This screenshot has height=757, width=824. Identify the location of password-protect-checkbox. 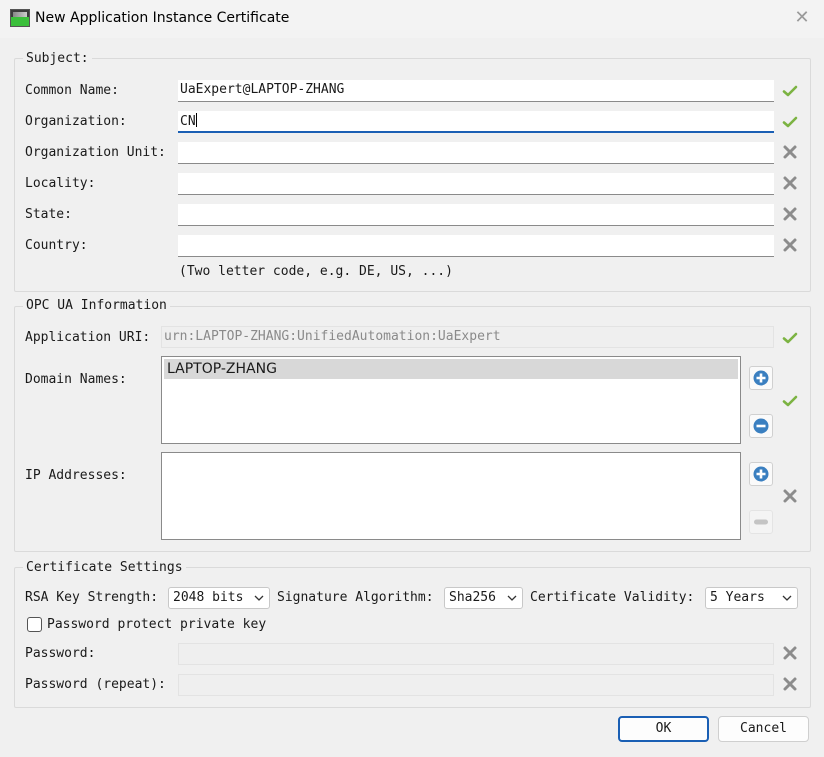
(34, 624).